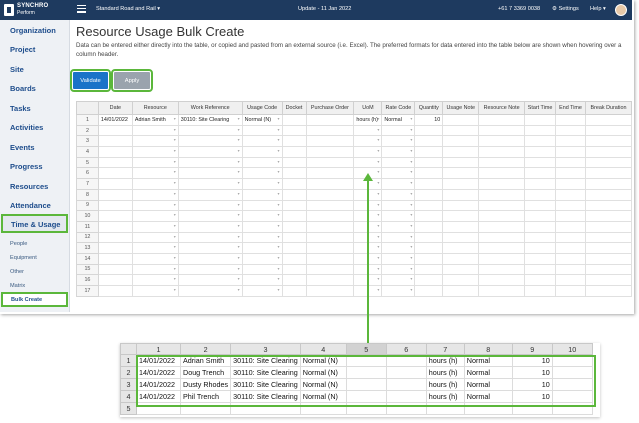  What do you see at coordinates (445, 349) in the screenshot?
I see `excel-column-header: 7` at bounding box center [445, 349].